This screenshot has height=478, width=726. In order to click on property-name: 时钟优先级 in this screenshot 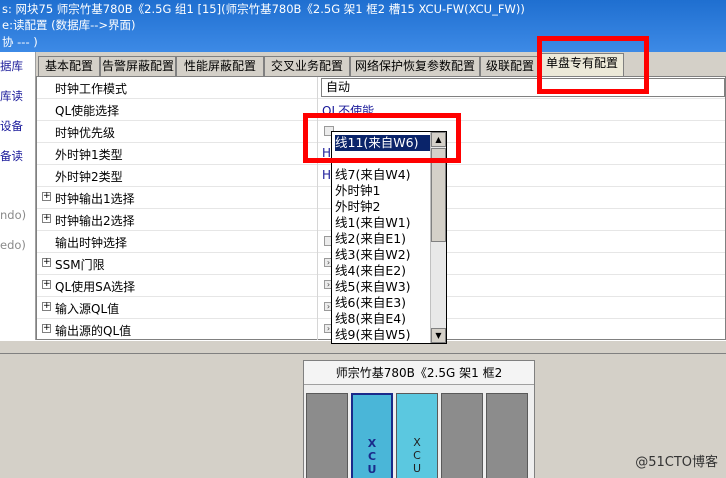, I will do `click(85, 133)`.